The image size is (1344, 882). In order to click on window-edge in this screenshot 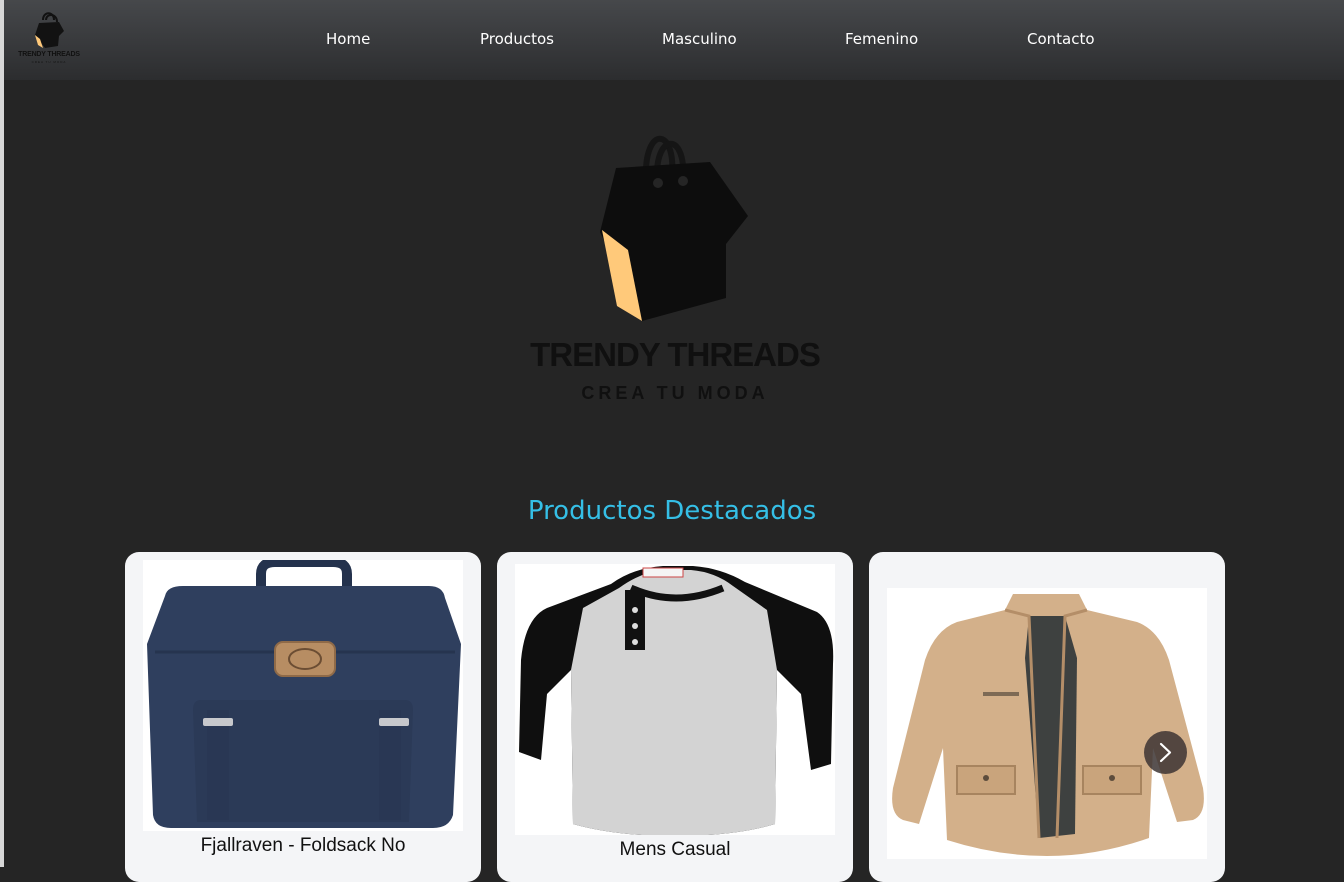, I will do `click(2, 433)`.